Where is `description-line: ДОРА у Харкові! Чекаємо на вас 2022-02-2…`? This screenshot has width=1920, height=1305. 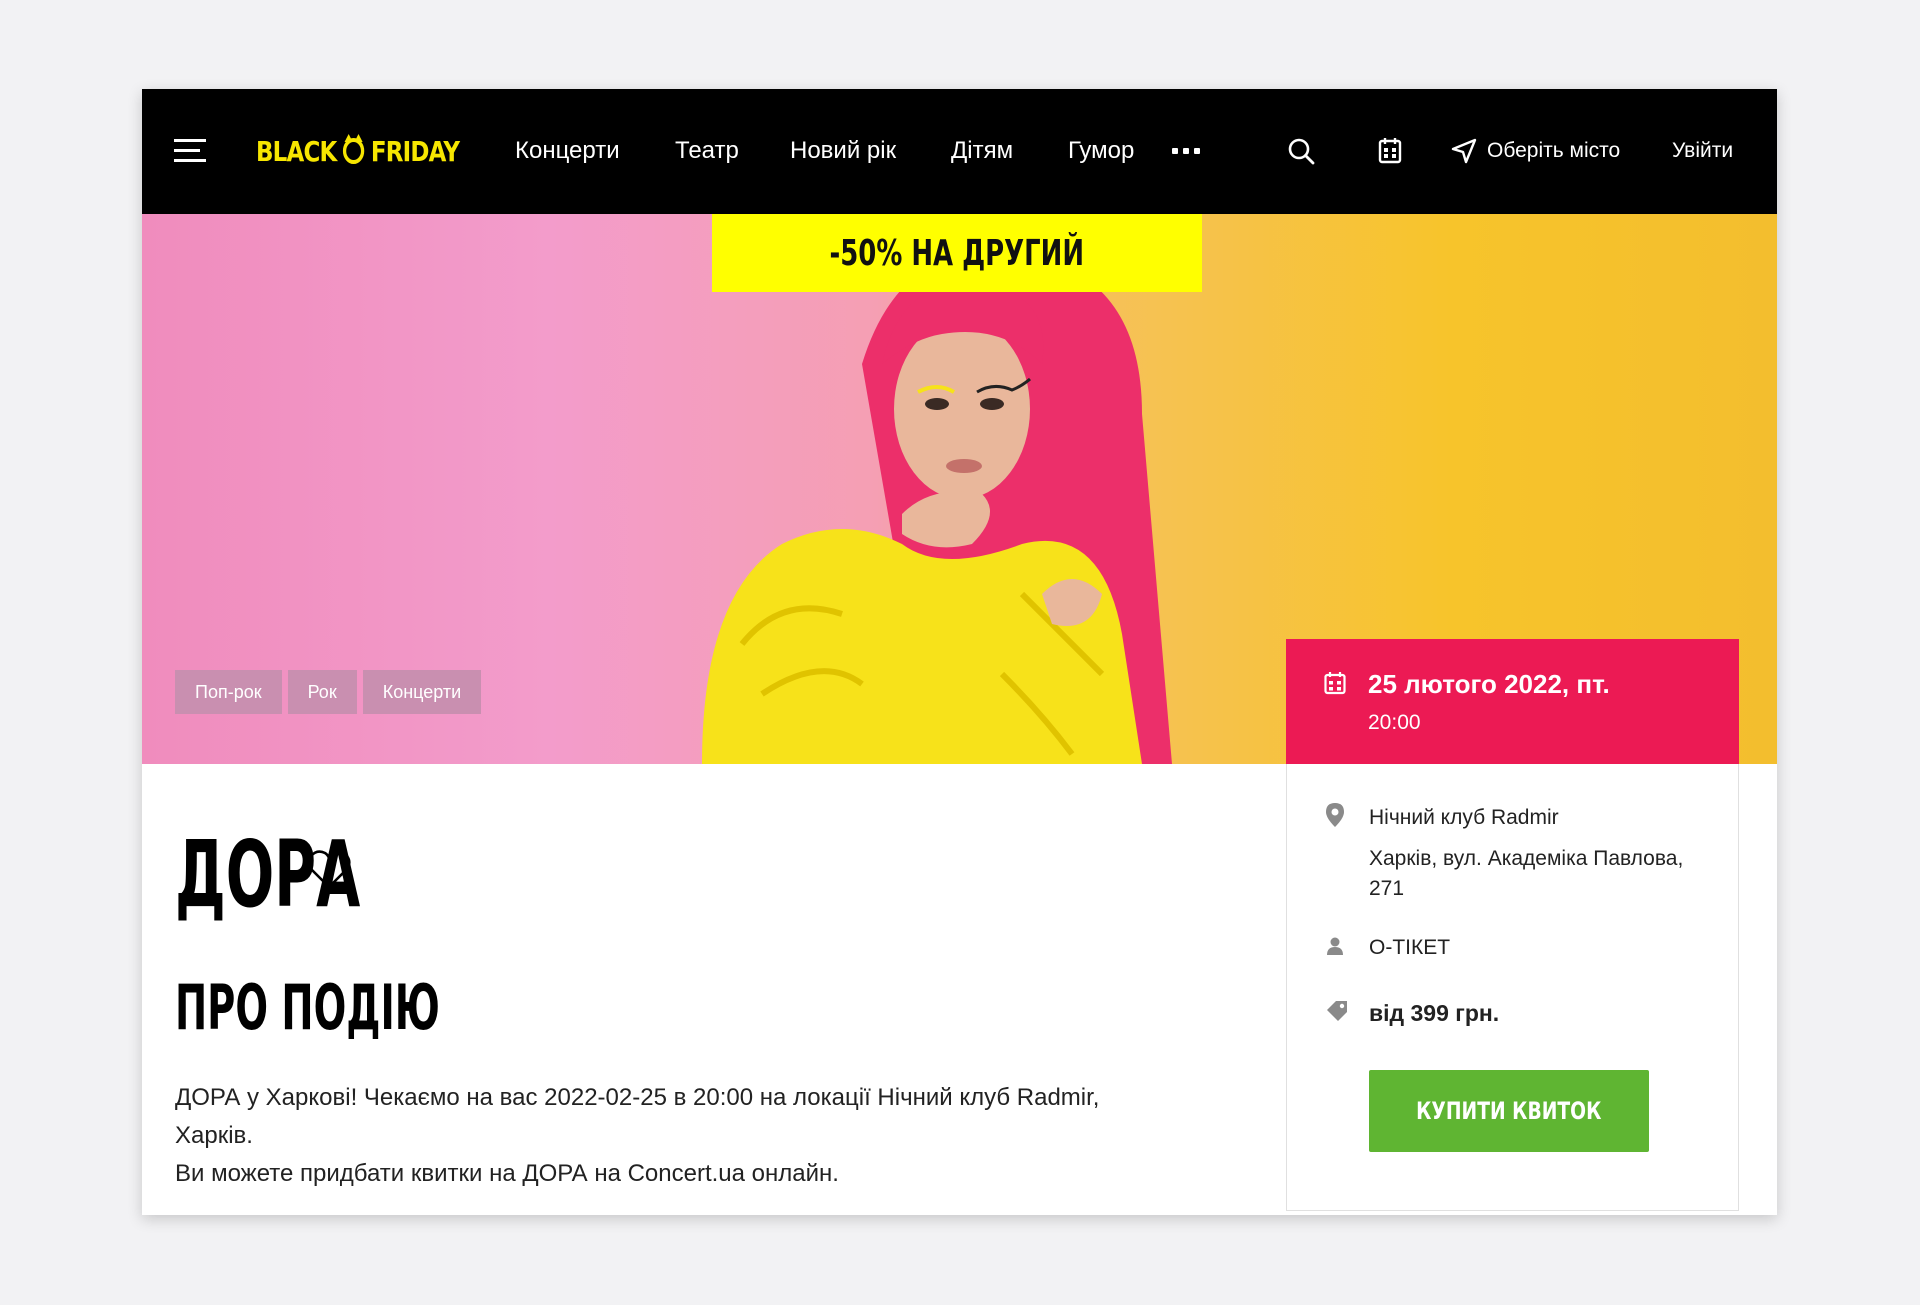
description-line: ДОРА у Харкові! Чекаємо на вас 2022-02-2… is located at coordinates (637, 1097).